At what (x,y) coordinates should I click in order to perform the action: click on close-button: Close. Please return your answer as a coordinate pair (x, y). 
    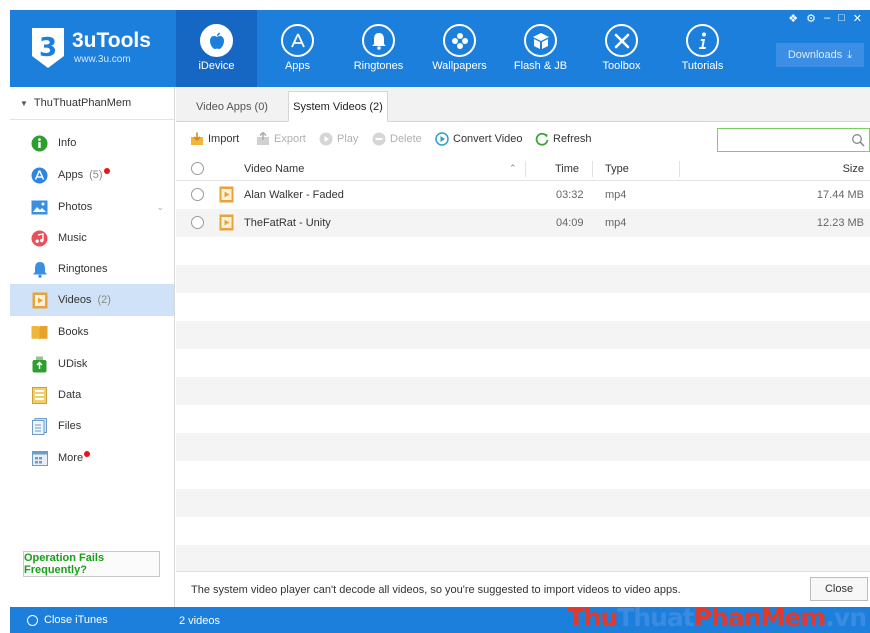
    Looking at the image, I should click on (839, 589).